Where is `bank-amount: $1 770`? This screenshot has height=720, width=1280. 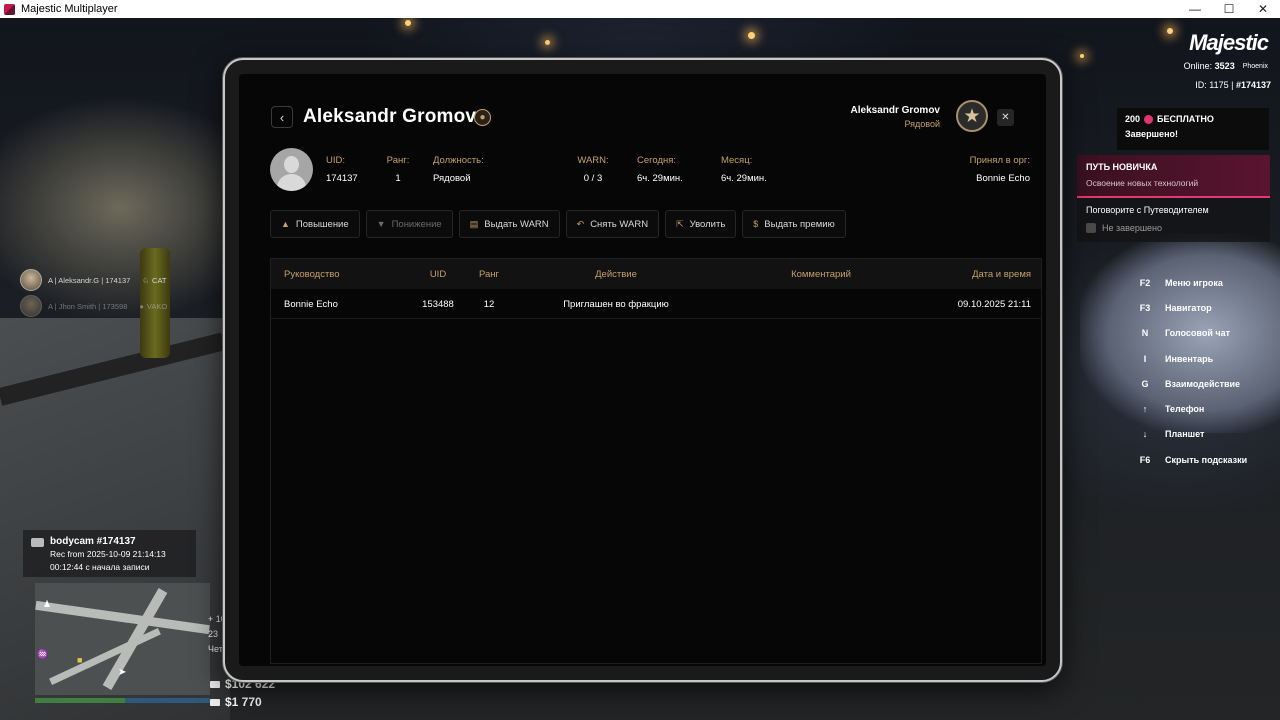
bank-amount: $1 770 is located at coordinates (243, 702).